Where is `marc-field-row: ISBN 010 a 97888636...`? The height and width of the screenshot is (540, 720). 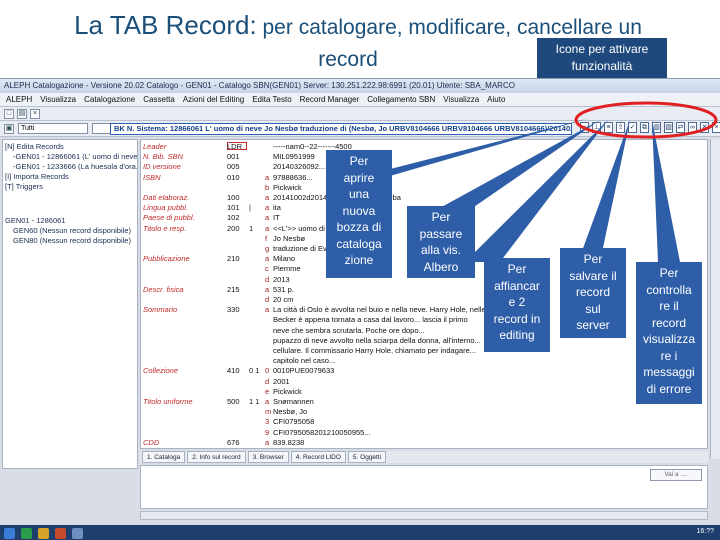
marc-field-row: ISBN 010 a 97888636... is located at coordinates (424, 177).